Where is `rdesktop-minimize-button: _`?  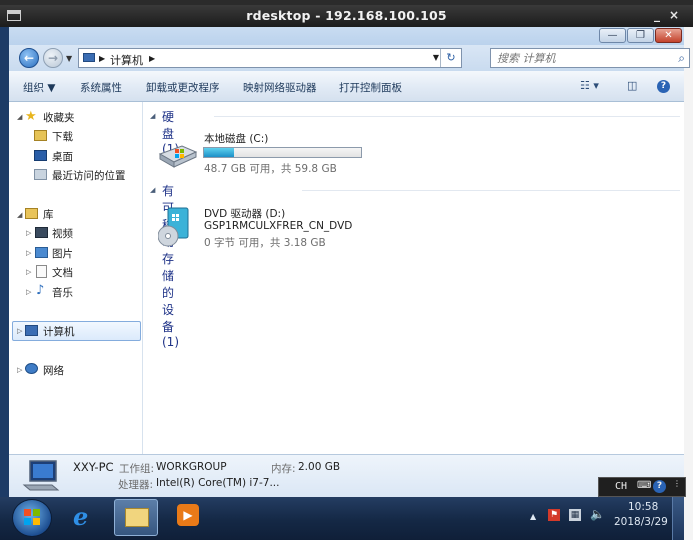
rdesktop-minimize-button: _ is located at coordinates (657, 15).